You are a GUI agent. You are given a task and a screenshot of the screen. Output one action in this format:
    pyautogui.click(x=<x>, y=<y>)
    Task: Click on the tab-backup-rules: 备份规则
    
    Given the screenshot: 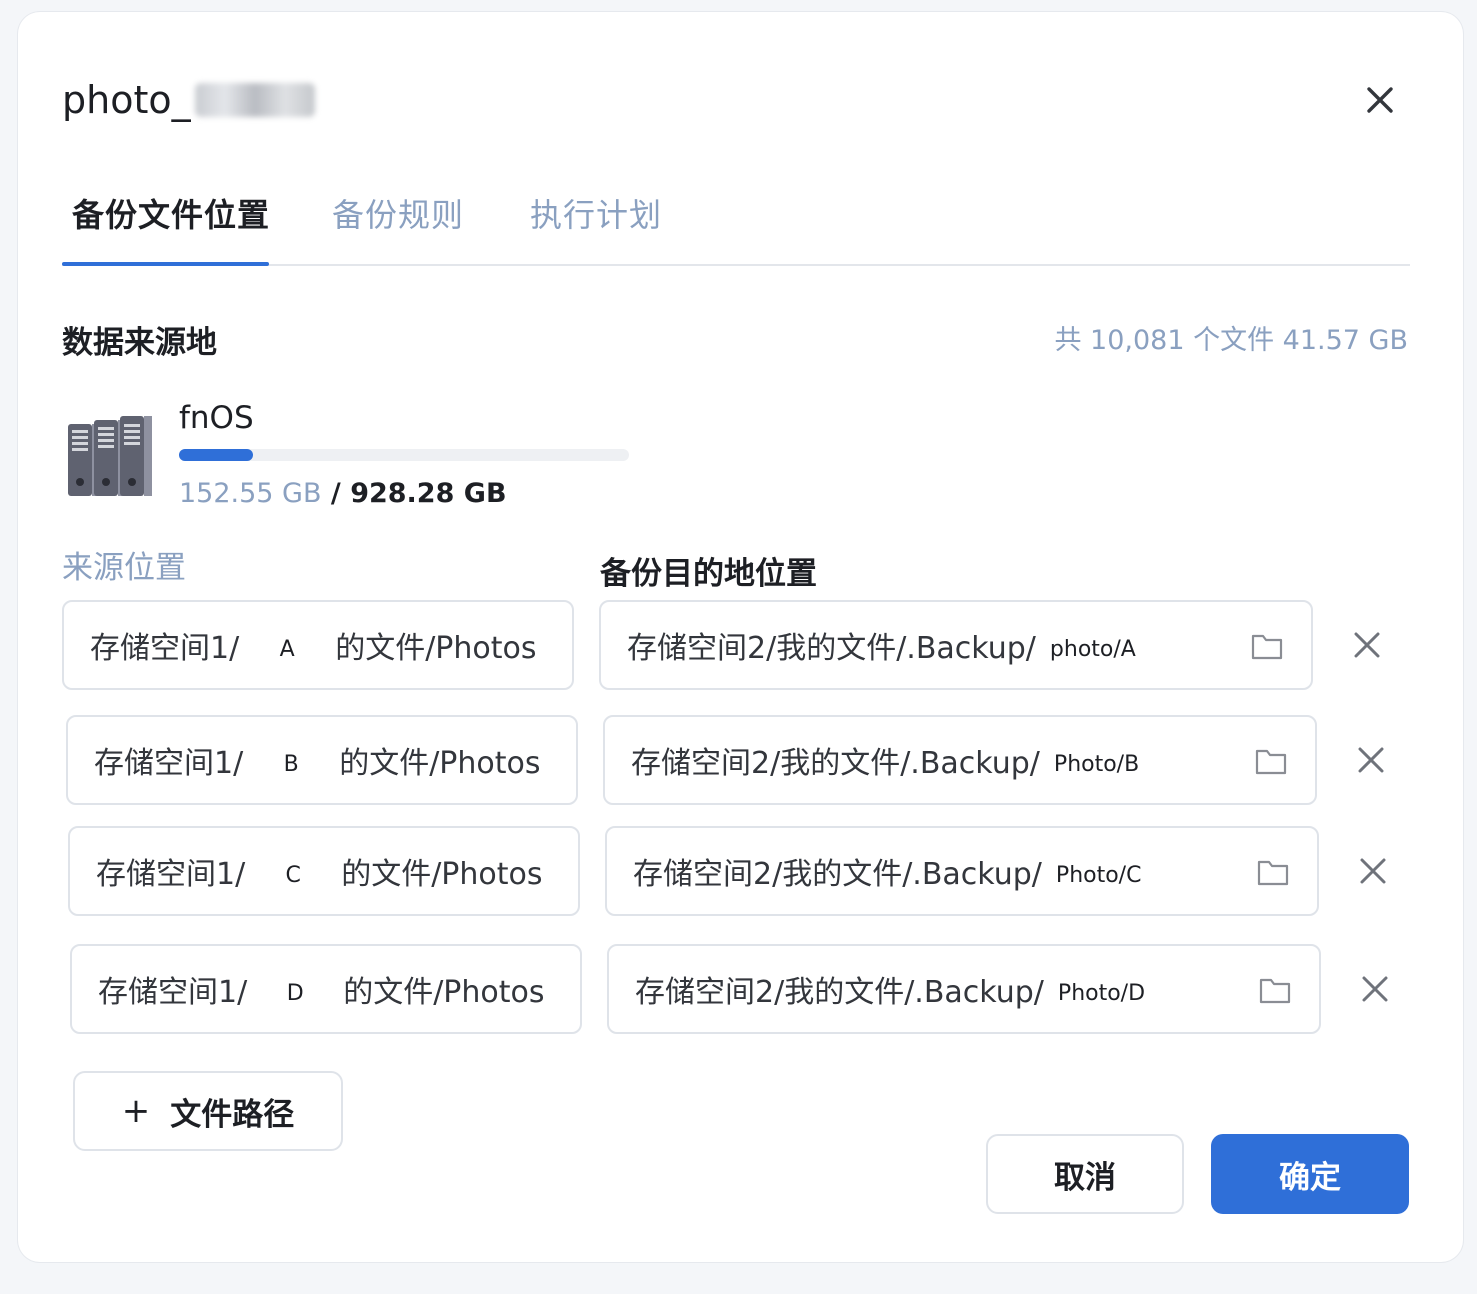 What is the action you would take?
    pyautogui.click(x=398, y=213)
    